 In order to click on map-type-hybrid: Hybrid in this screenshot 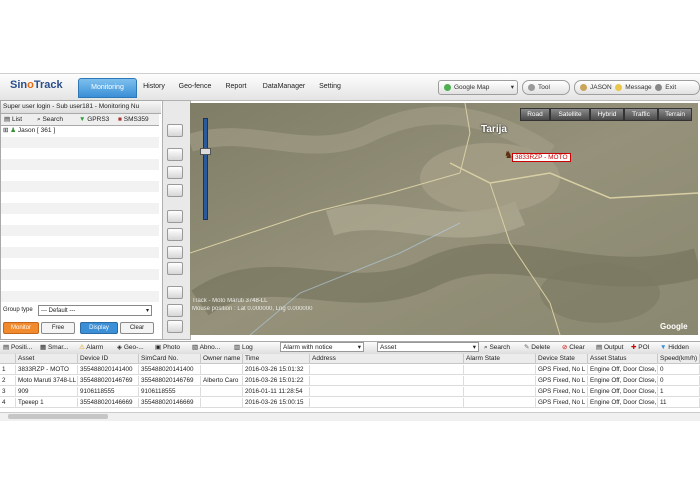, I will do `click(607, 114)`.